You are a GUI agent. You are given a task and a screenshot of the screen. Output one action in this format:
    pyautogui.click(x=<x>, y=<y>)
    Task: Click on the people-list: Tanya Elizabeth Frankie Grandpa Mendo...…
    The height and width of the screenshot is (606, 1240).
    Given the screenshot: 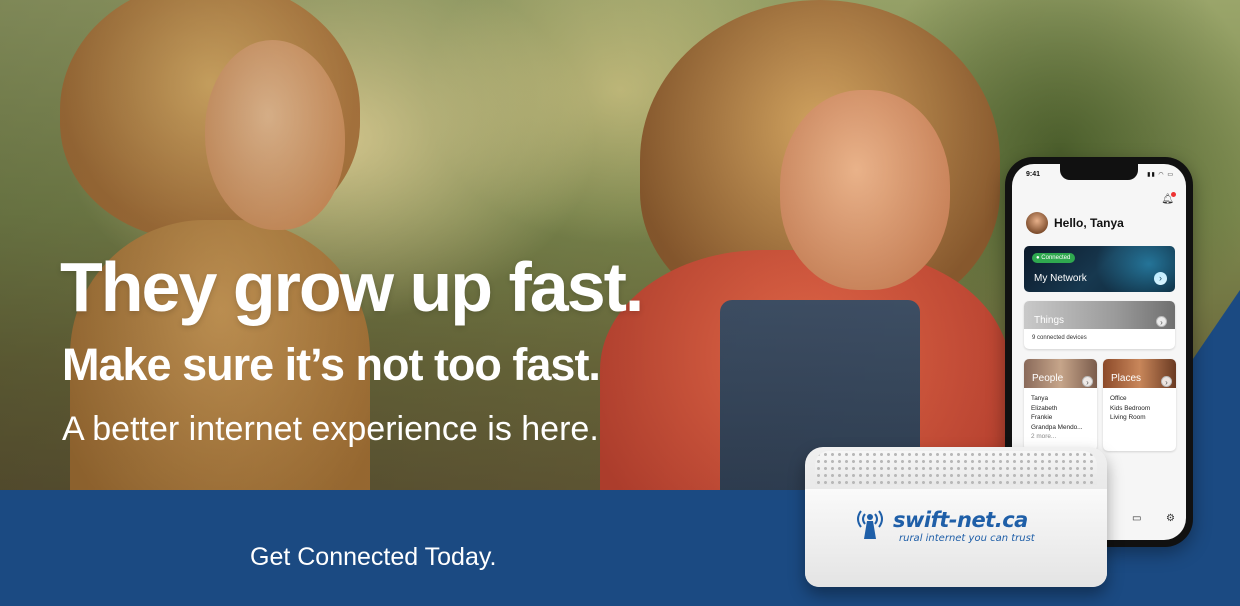 What is the action you would take?
    pyautogui.click(x=1057, y=418)
    